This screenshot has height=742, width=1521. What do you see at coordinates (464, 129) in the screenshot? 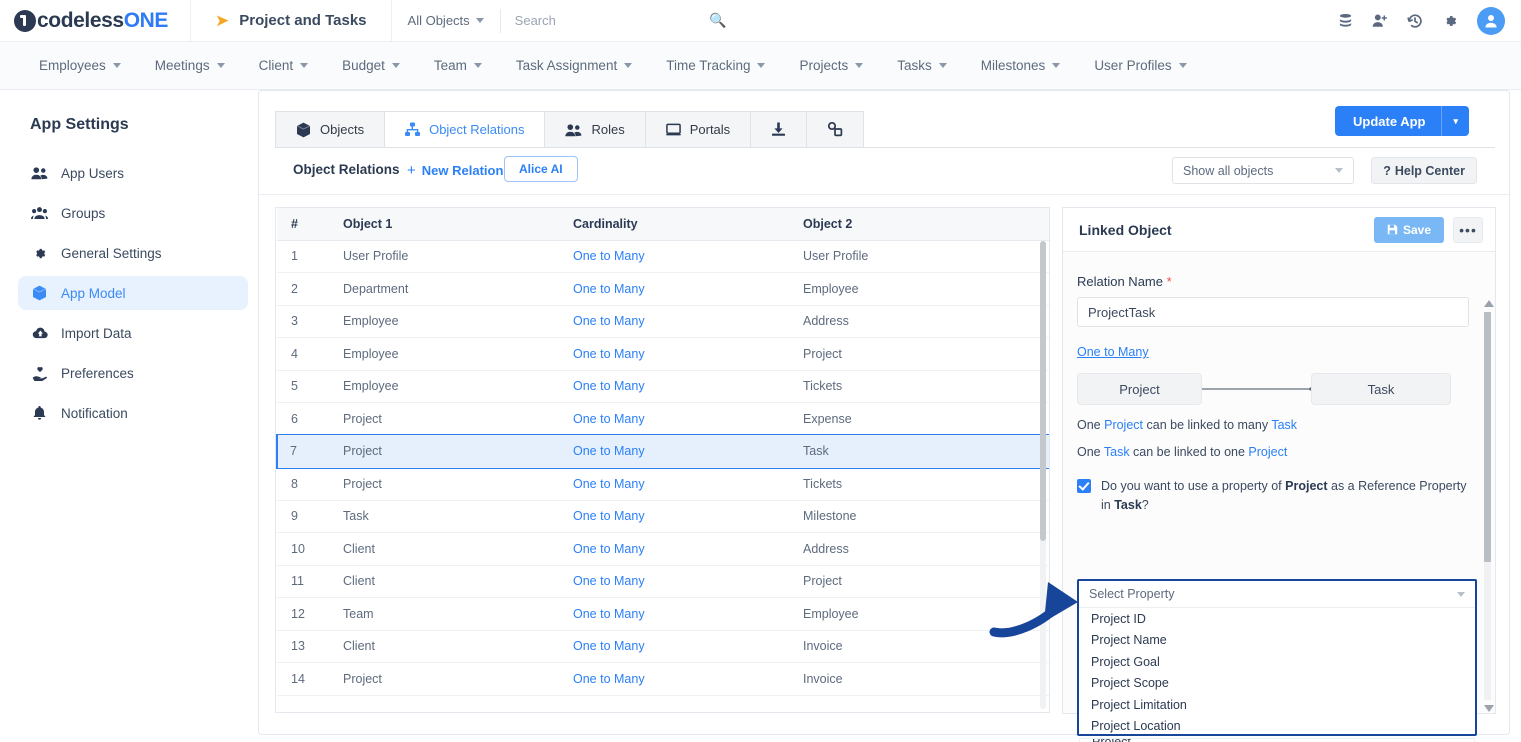
I see `tab-object-relations: Object Relations` at bounding box center [464, 129].